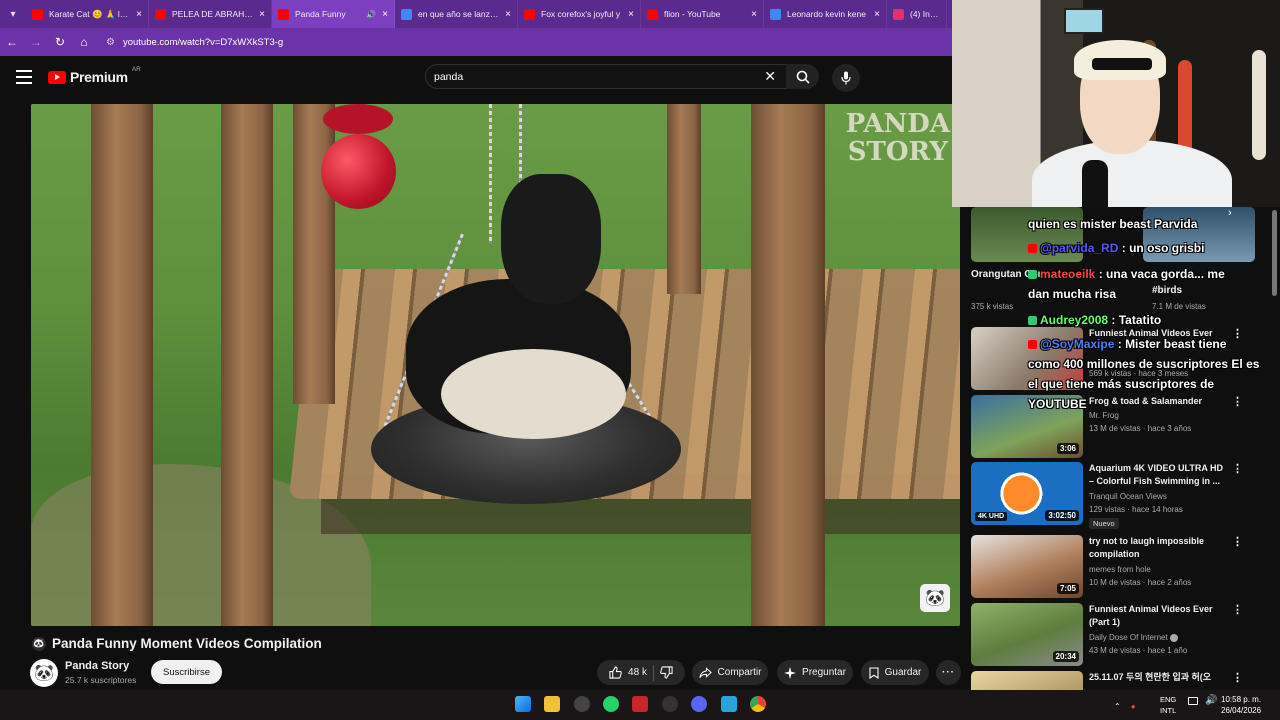  What do you see at coordinates (903, 672) in the screenshot?
I see `save-label: Guardar` at bounding box center [903, 672].